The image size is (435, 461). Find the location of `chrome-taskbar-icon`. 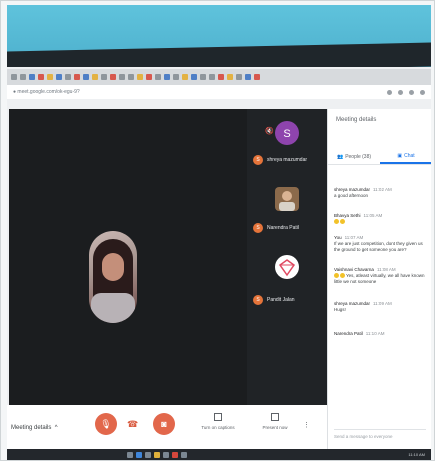

chrome-taskbar-icon is located at coordinates (175, 454).